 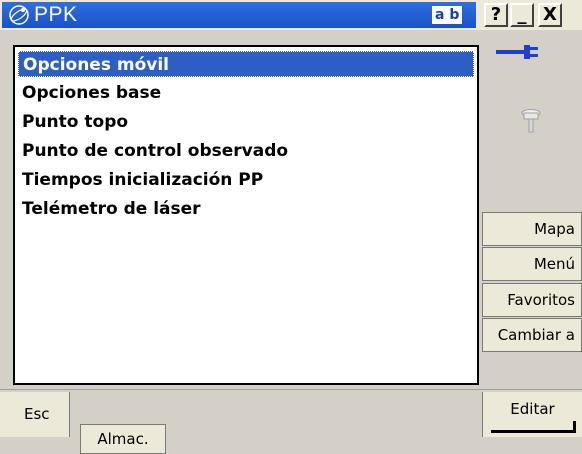 I want to click on satellite-icon, so click(x=19, y=15).